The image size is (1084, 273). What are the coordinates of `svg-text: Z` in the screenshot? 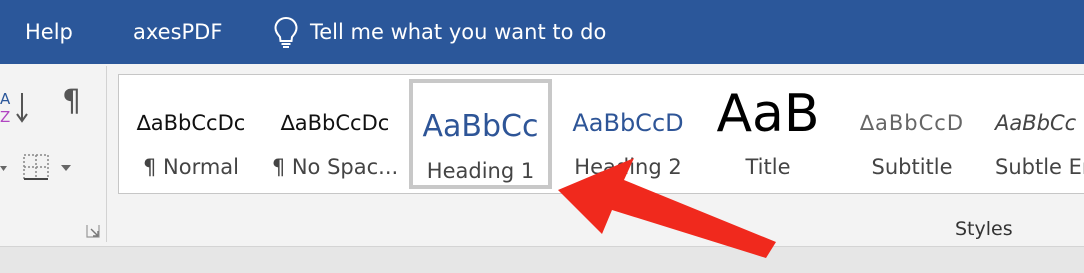 It's located at (5, 117).